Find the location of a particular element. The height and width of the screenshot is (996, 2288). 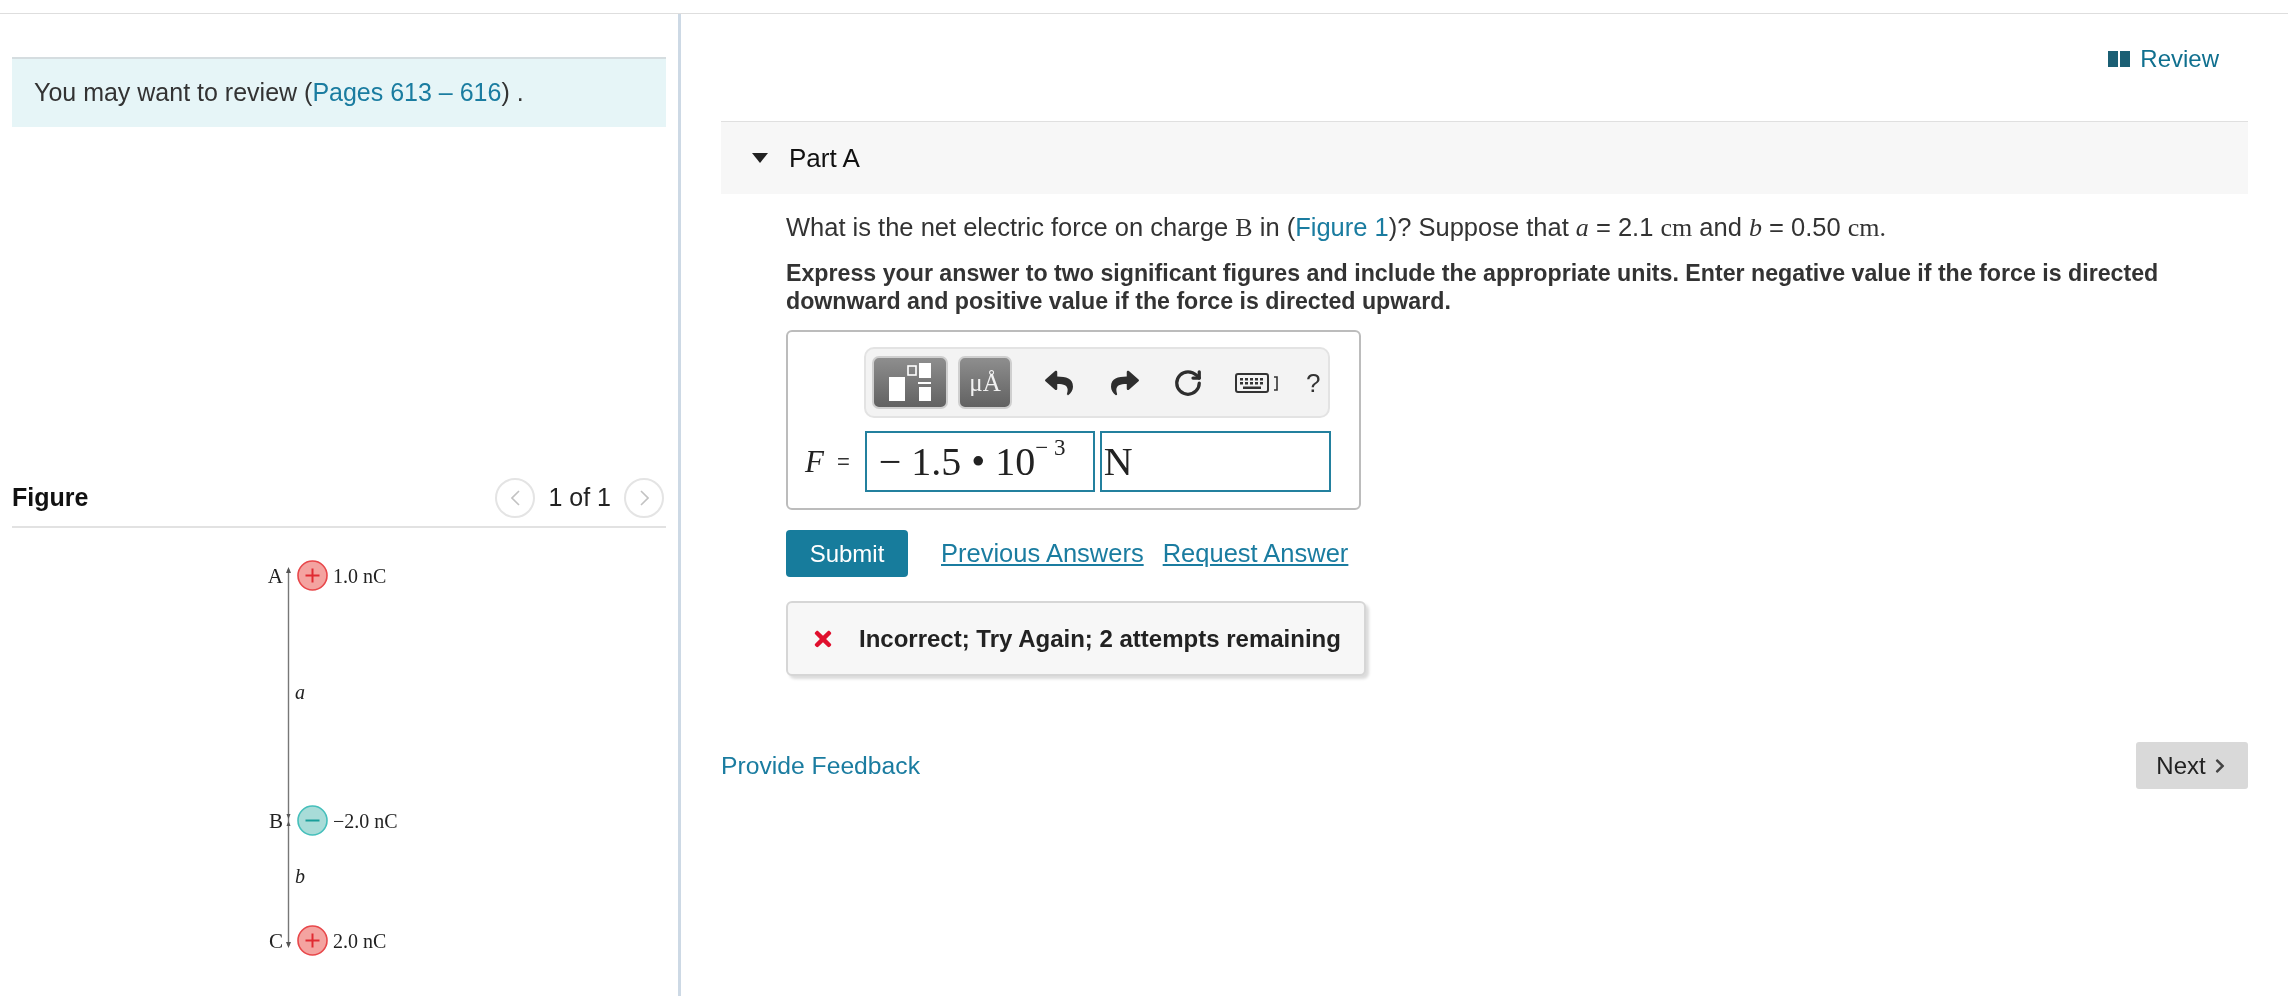

feedback-text: Incorrect; Try Again; 2 attempts remaining is located at coordinates (1100, 638).